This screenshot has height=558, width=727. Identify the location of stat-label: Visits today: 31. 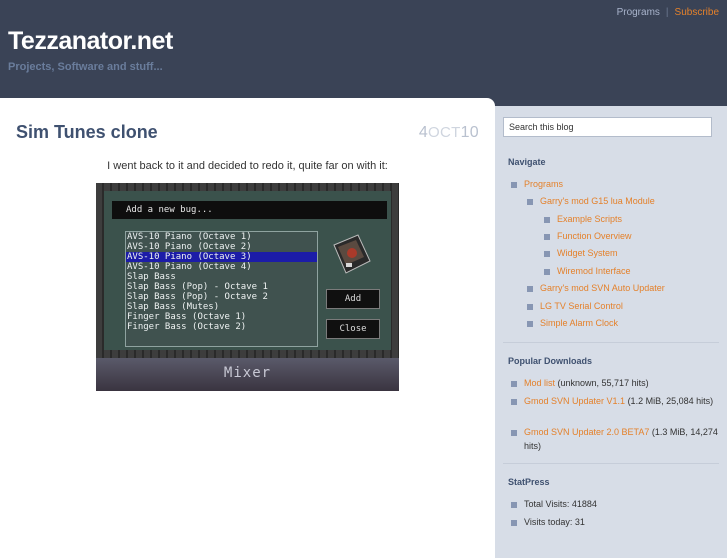
(554, 522).